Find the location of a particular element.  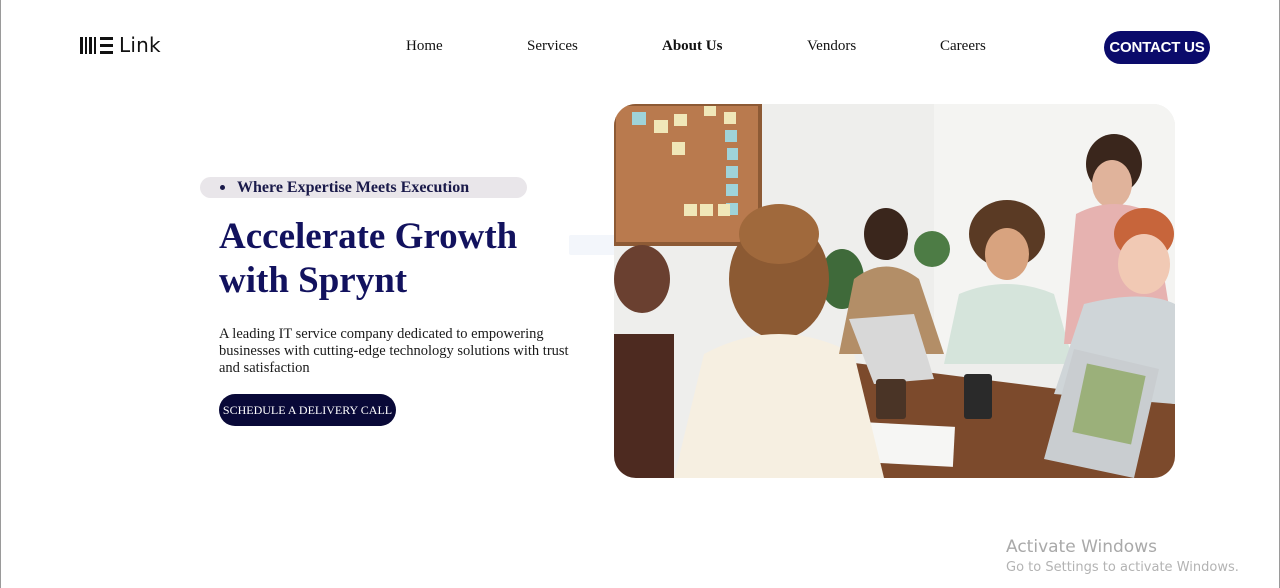

nav-about-us: About Us is located at coordinates (692, 46).